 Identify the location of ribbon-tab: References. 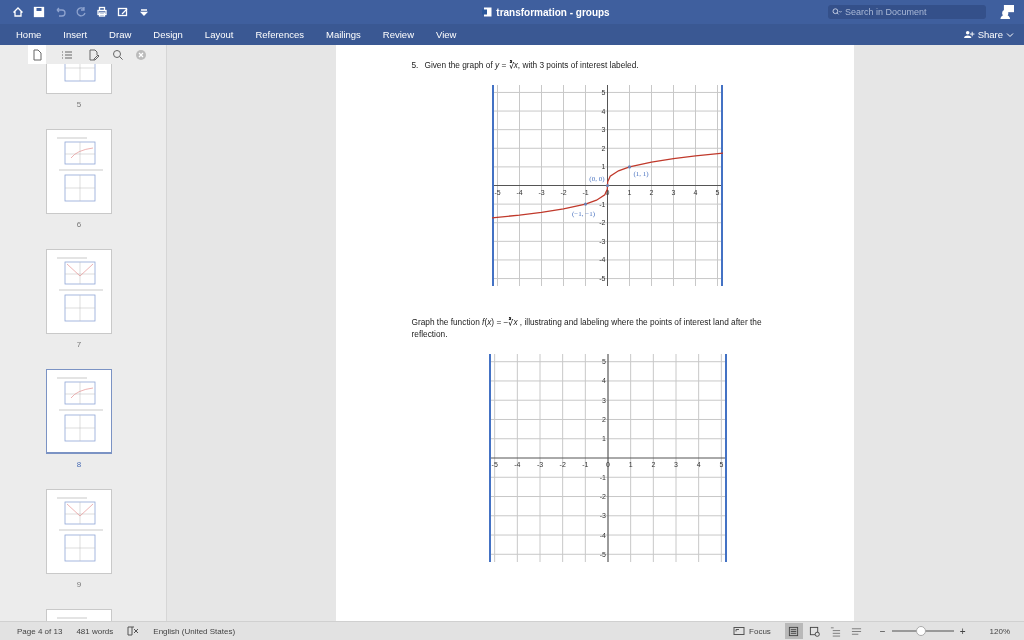
(279, 34).